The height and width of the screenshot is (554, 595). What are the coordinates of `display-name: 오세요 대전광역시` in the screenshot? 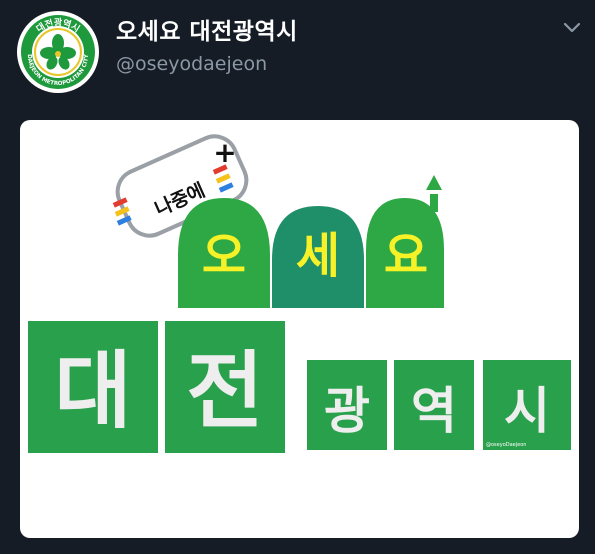 It's located at (207, 29).